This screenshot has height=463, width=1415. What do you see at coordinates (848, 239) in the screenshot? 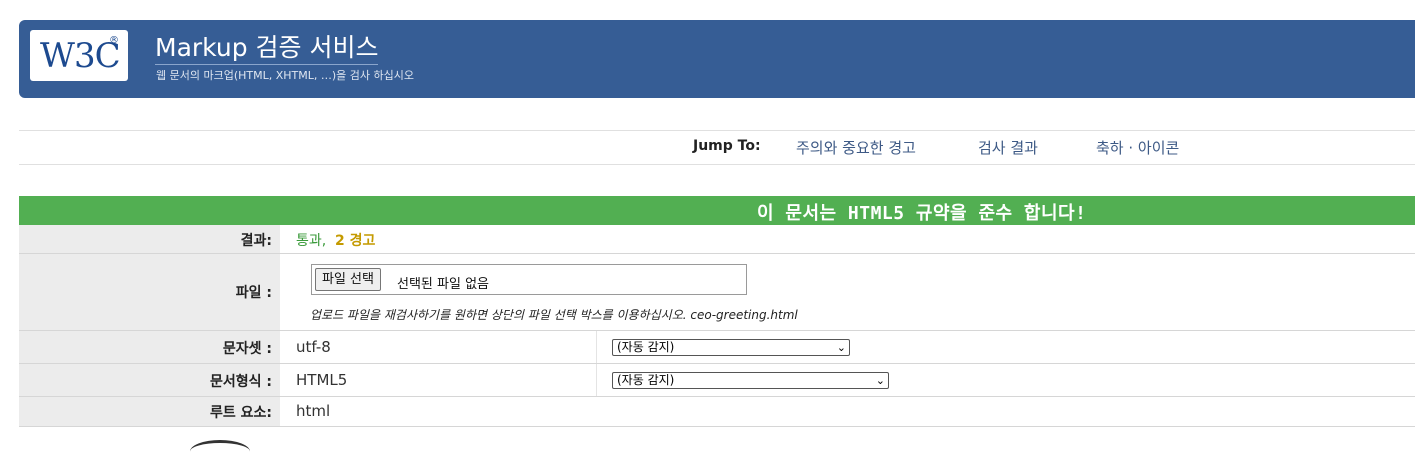
I see `result-value-cell: 통과, 2 경고` at bounding box center [848, 239].